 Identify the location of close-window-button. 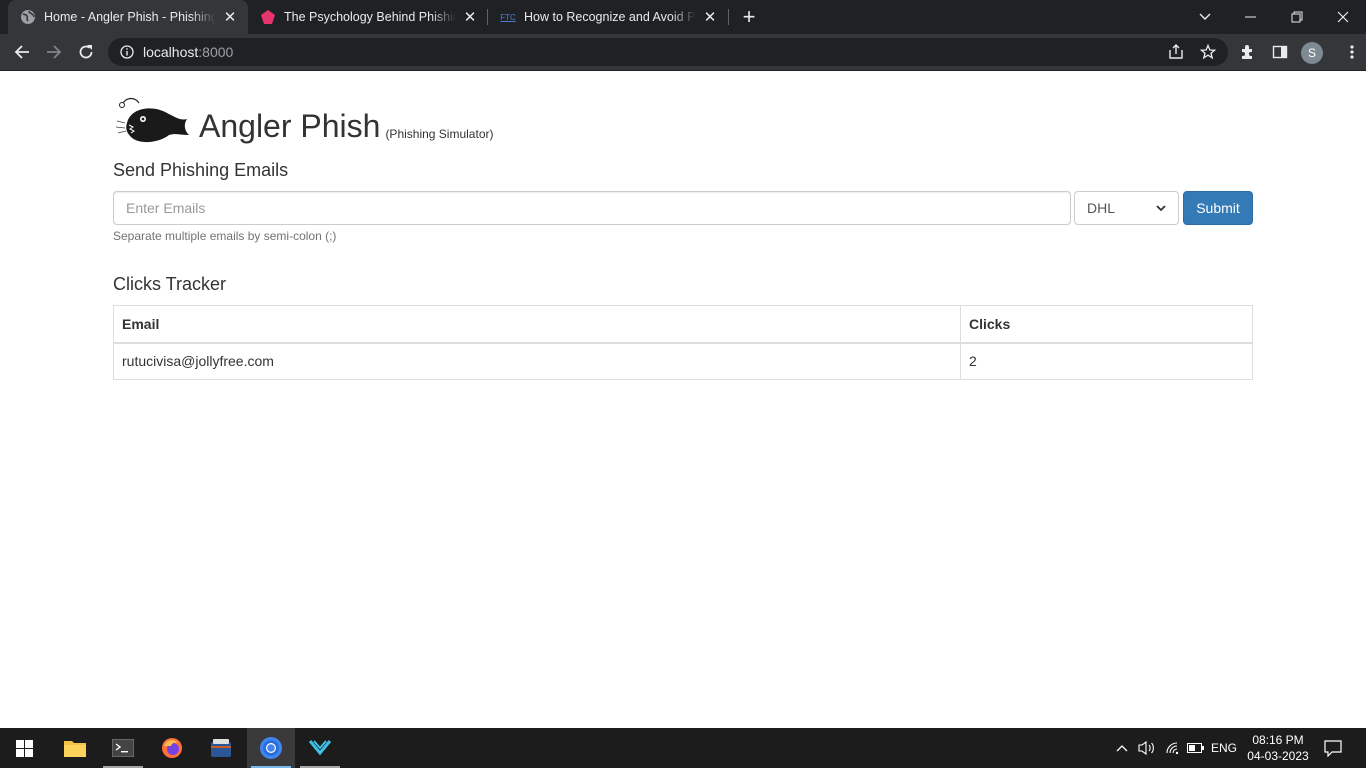
(1343, 17).